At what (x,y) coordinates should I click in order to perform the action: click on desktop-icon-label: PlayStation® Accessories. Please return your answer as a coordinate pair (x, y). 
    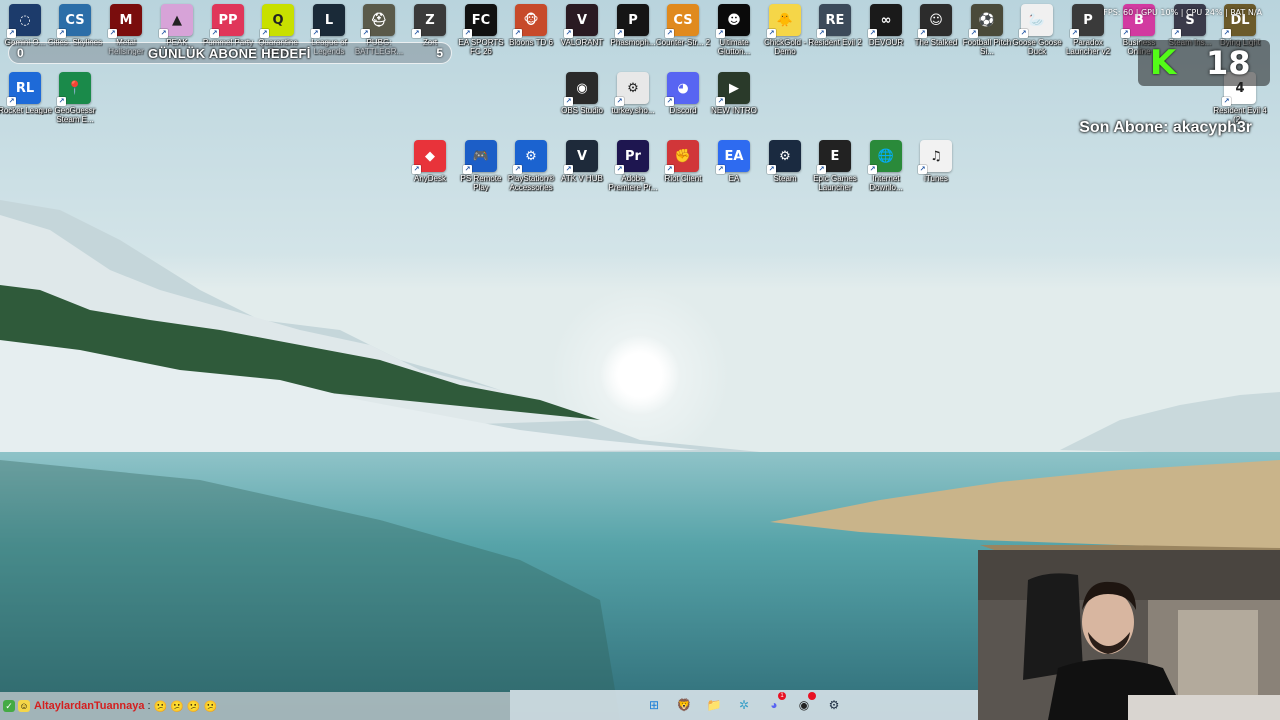
    Looking at the image, I should click on (531, 183).